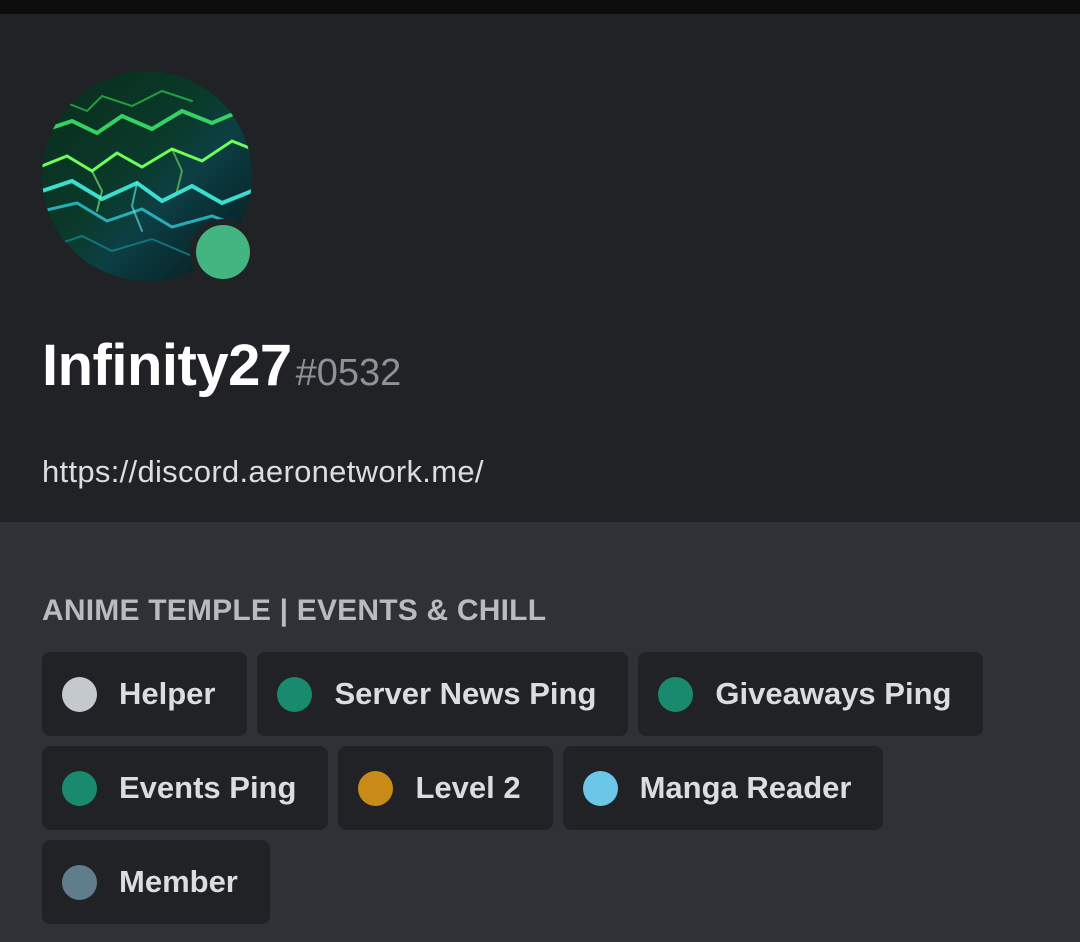 Image resolution: width=1080 pixels, height=942 pixels. I want to click on role-label: Events Ping, so click(208, 787).